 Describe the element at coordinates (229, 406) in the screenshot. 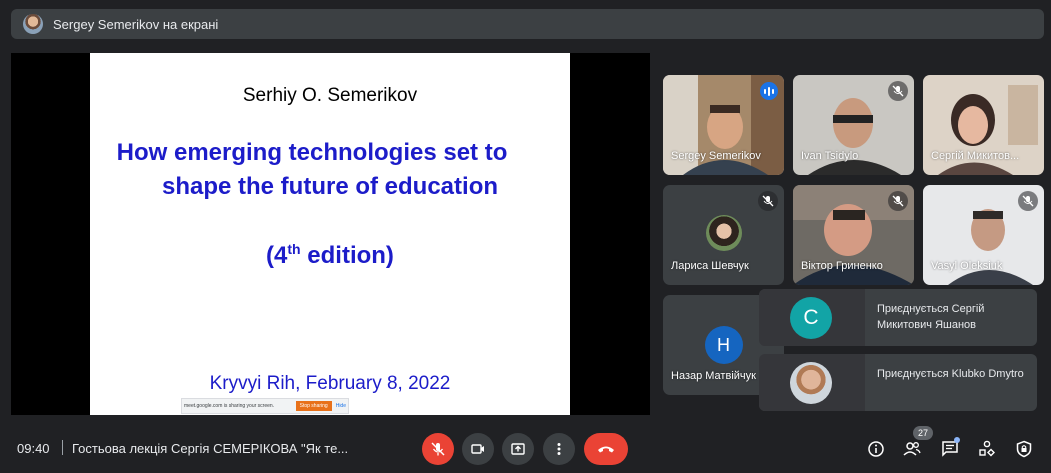

I see `share-message: meet.google.com is sharing your screen.` at that location.